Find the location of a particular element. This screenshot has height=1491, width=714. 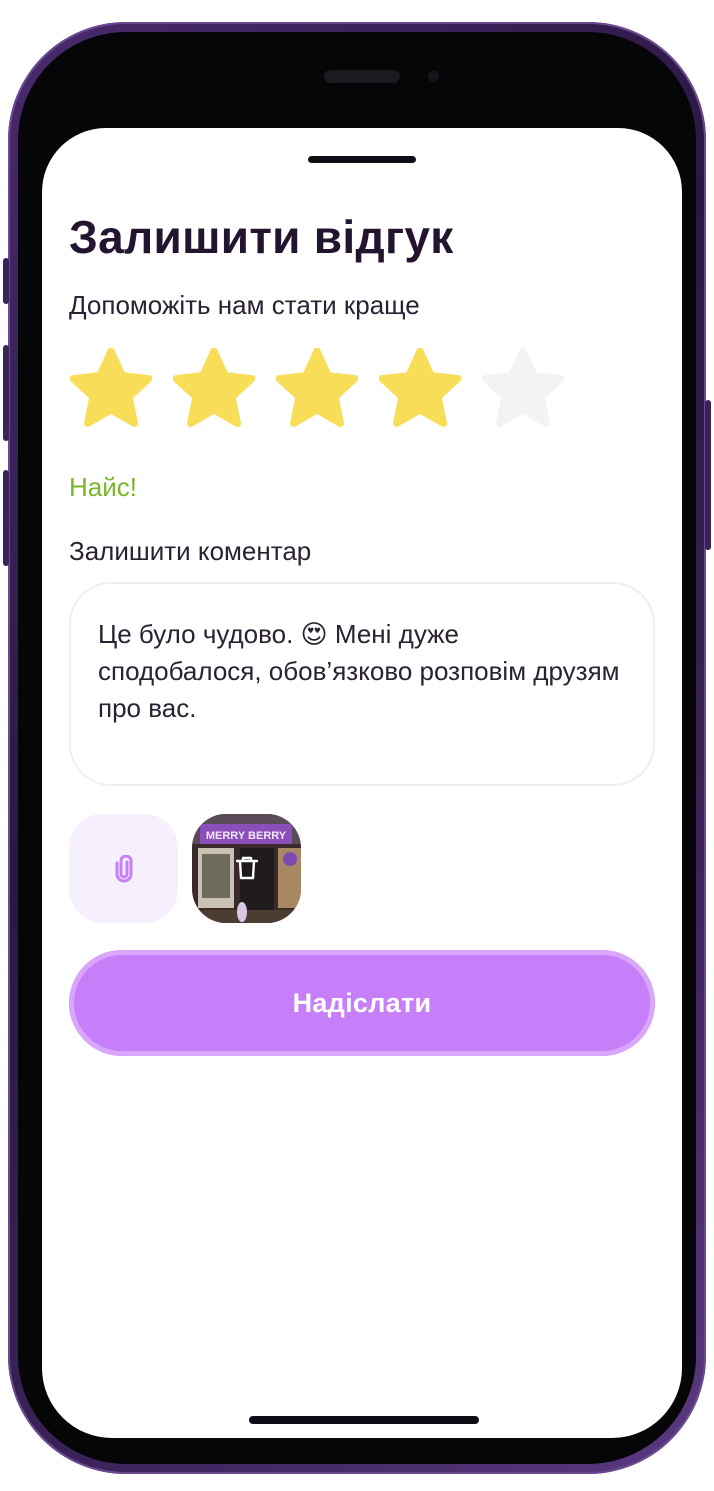

attached-photo: MERRY BERRY is located at coordinates (246, 868).